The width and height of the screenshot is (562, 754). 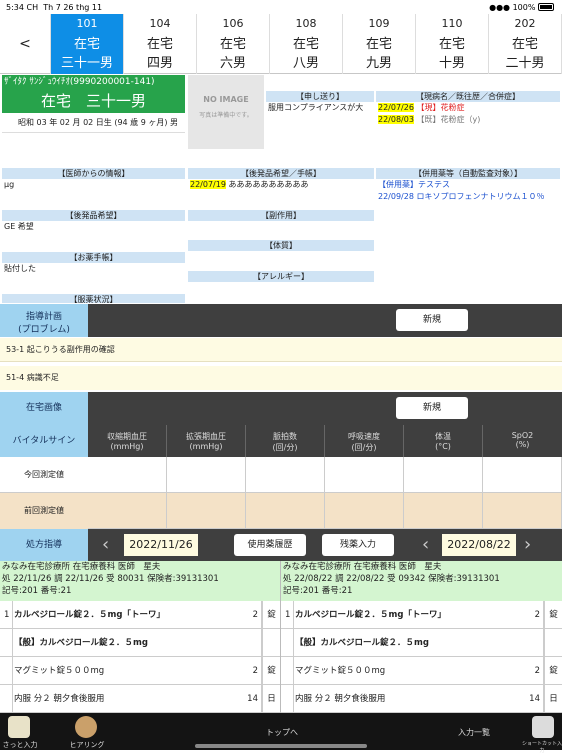 I want to click on disease-header: 【現病名／既往歴／合併症】, so click(x=468, y=96).